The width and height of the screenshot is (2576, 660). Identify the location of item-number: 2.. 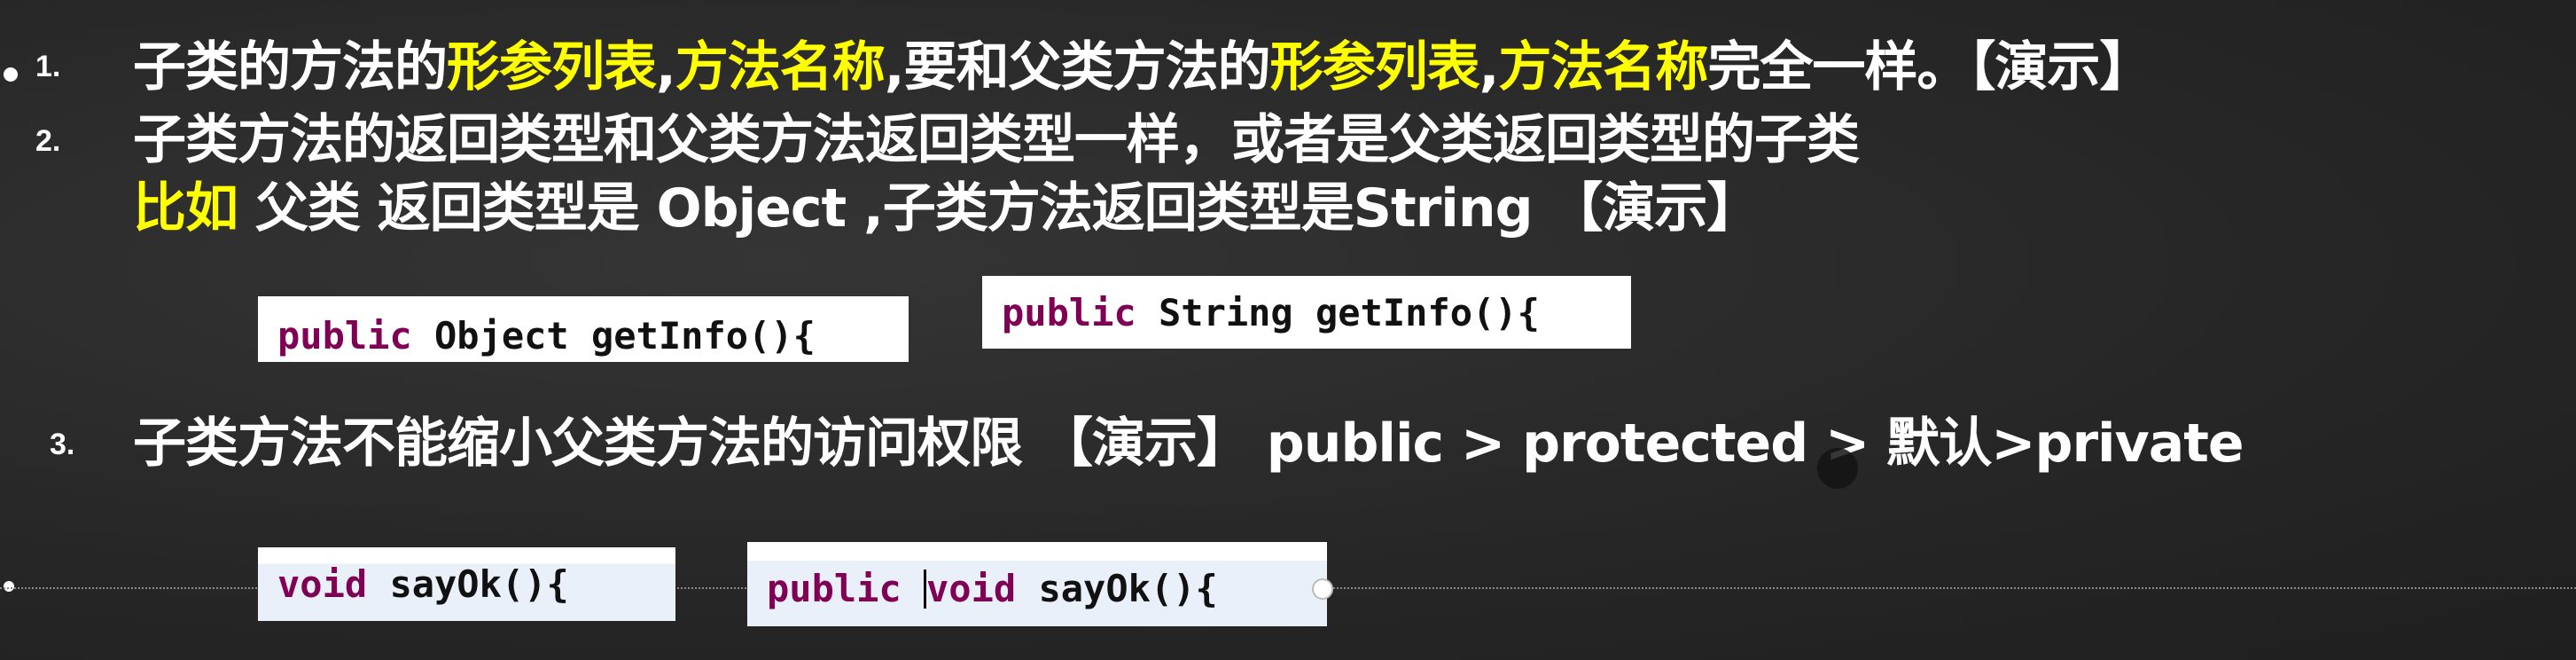
(48, 141).